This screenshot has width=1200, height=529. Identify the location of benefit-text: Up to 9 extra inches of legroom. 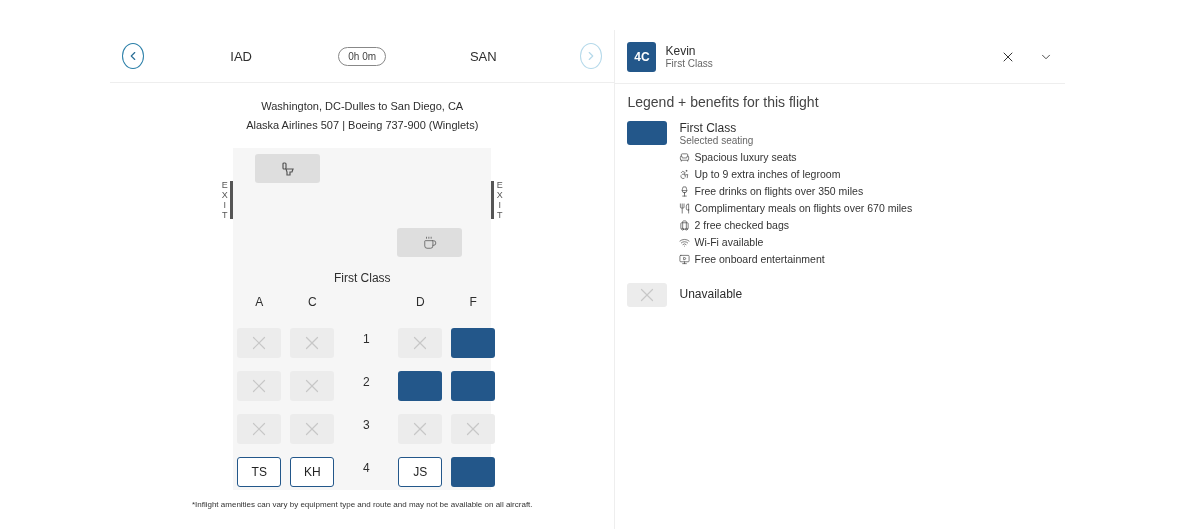
(767, 174).